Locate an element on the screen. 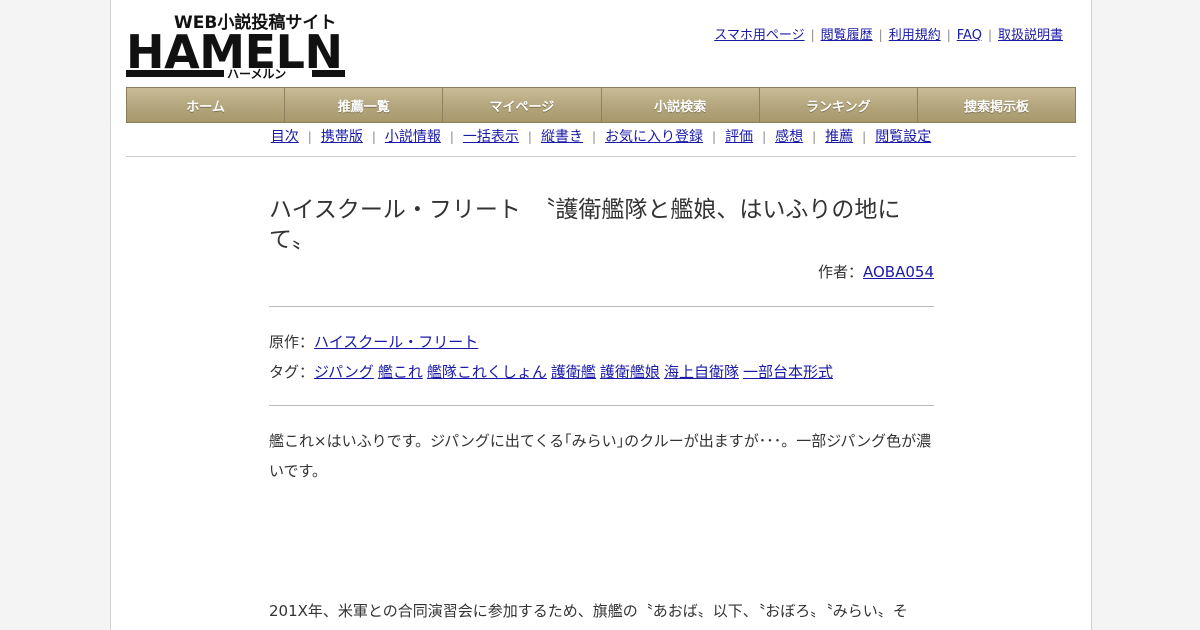  toplink-faq: FAQ is located at coordinates (969, 35).